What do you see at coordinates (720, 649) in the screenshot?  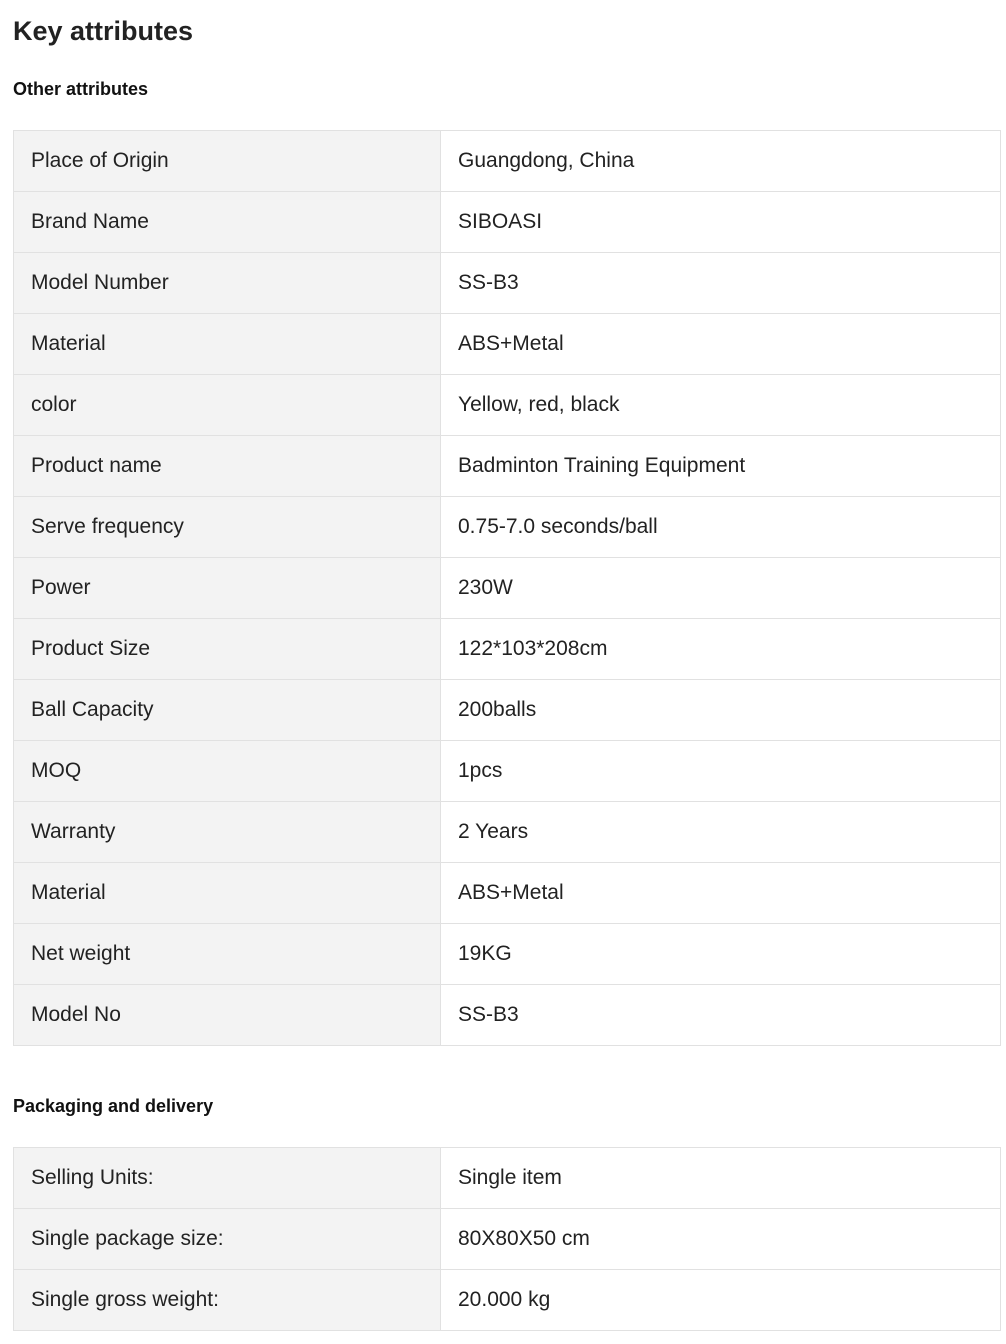 I see `attribute-value: 122*103*208cm` at bounding box center [720, 649].